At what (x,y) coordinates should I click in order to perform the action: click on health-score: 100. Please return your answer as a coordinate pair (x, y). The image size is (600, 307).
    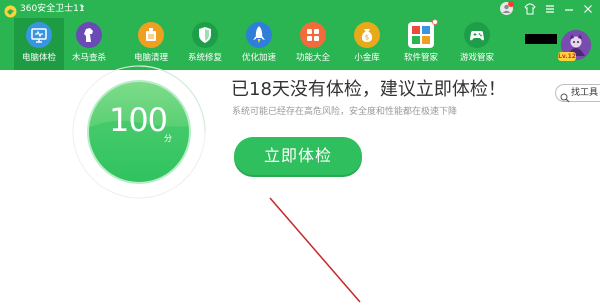
    Looking at the image, I should click on (138, 120).